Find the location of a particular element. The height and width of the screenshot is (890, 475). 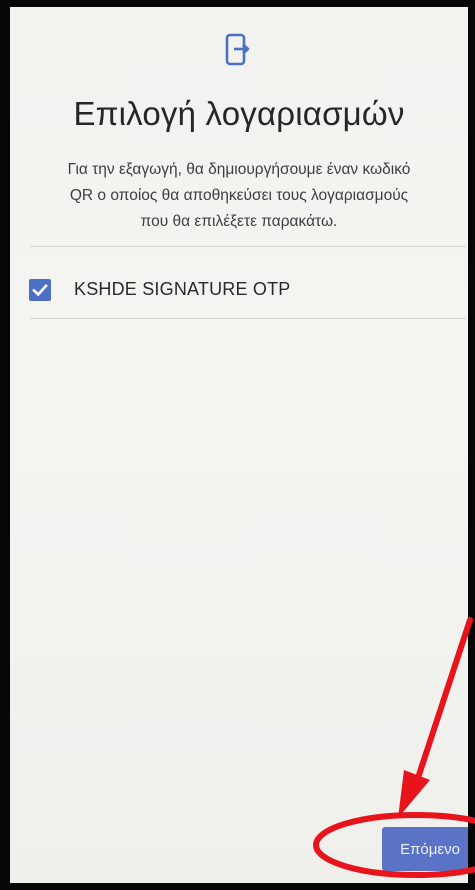

export-icon is located at coordinates (237, 49).